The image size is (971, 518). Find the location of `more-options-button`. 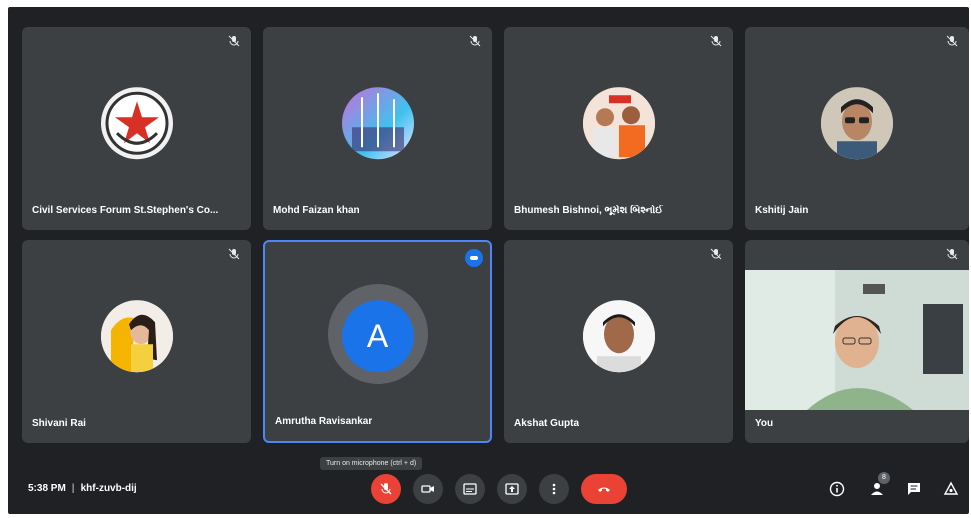

more-options-button is located at coordinates (554, 489).